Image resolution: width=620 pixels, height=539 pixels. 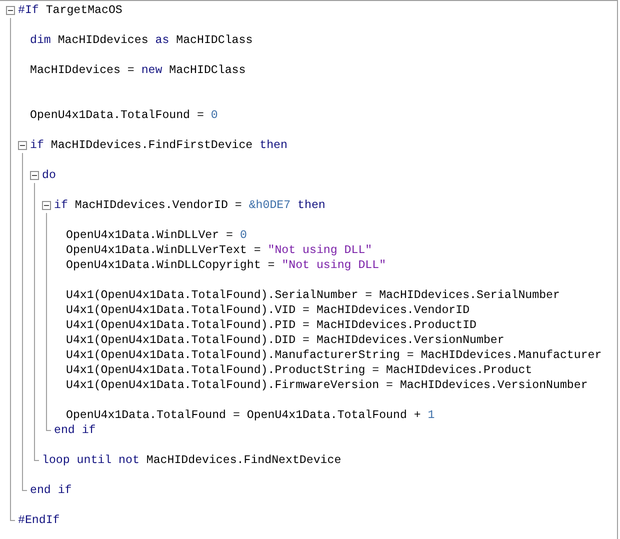 I want to click on code-line: U4x1(OpenU4x1Data.TotalFound).PID = MacHIDdevices.ProductID, so click(x=271, y=325).